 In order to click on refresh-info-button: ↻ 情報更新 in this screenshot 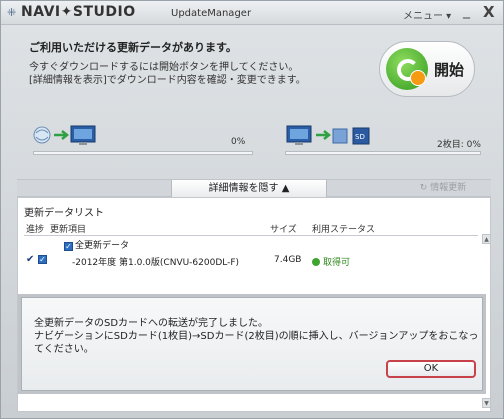, I will do `click(443, 188)`.